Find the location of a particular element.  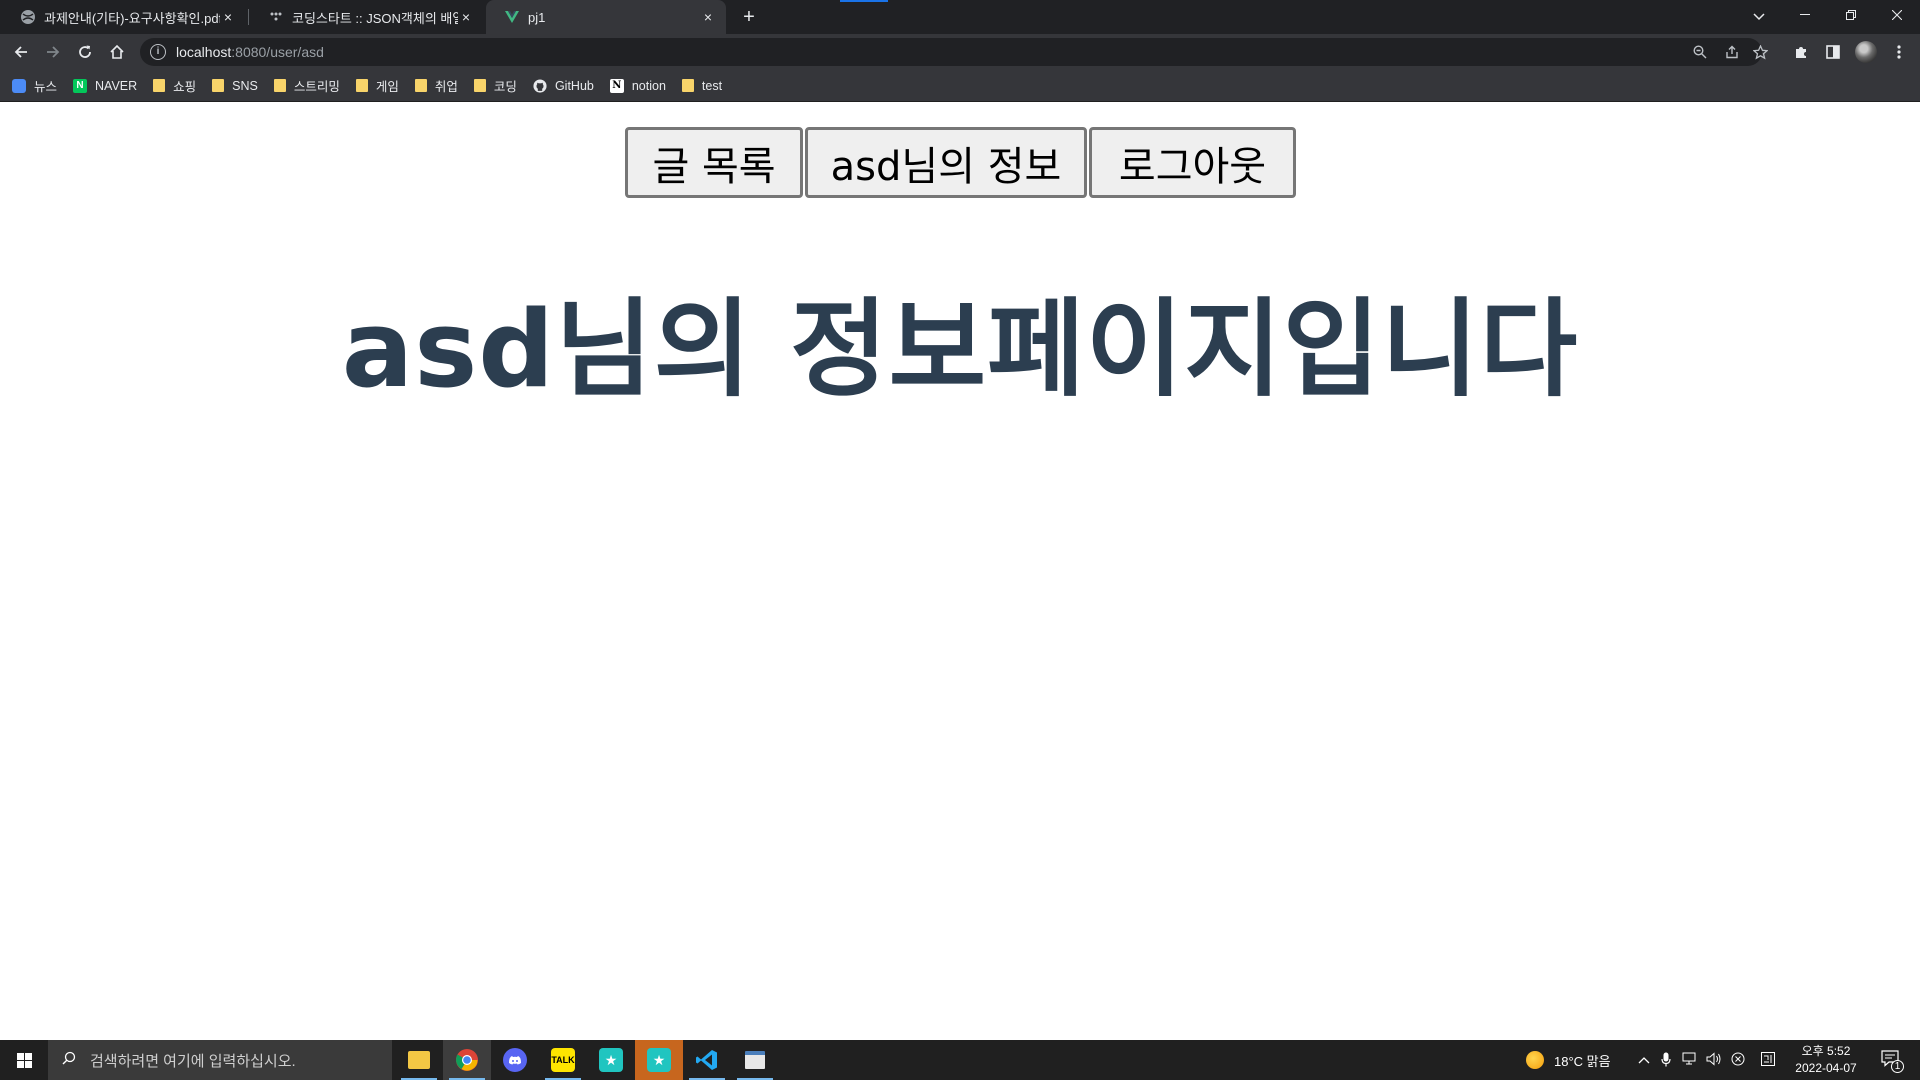

back-icon is located at coordinates (21, 52).